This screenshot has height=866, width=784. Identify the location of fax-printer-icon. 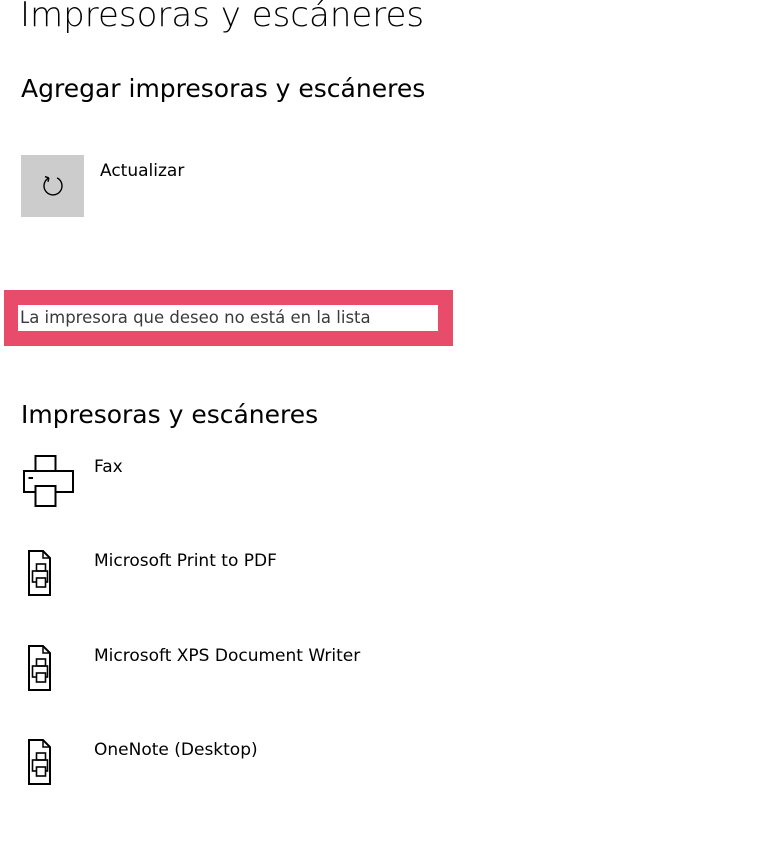
(48, 481).